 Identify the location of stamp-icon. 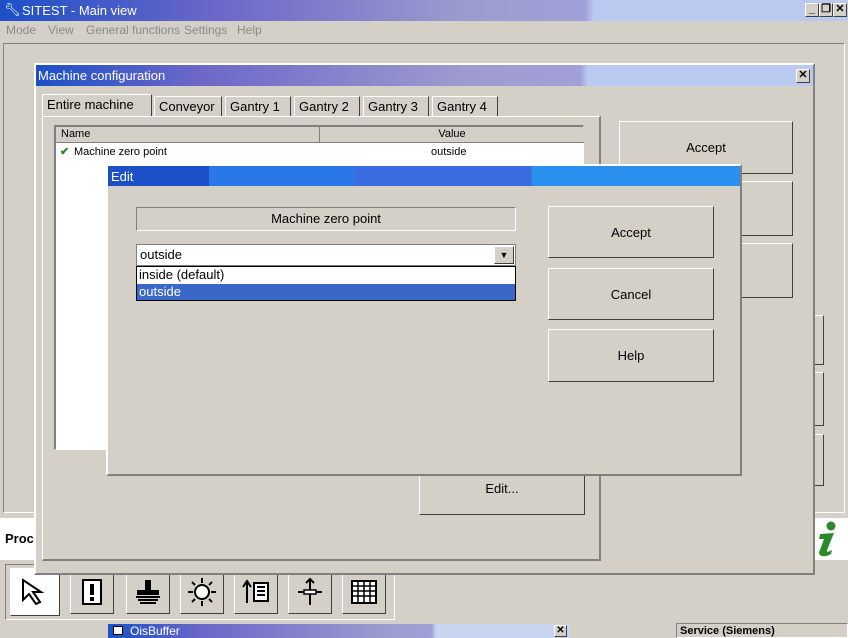
(148, 592).